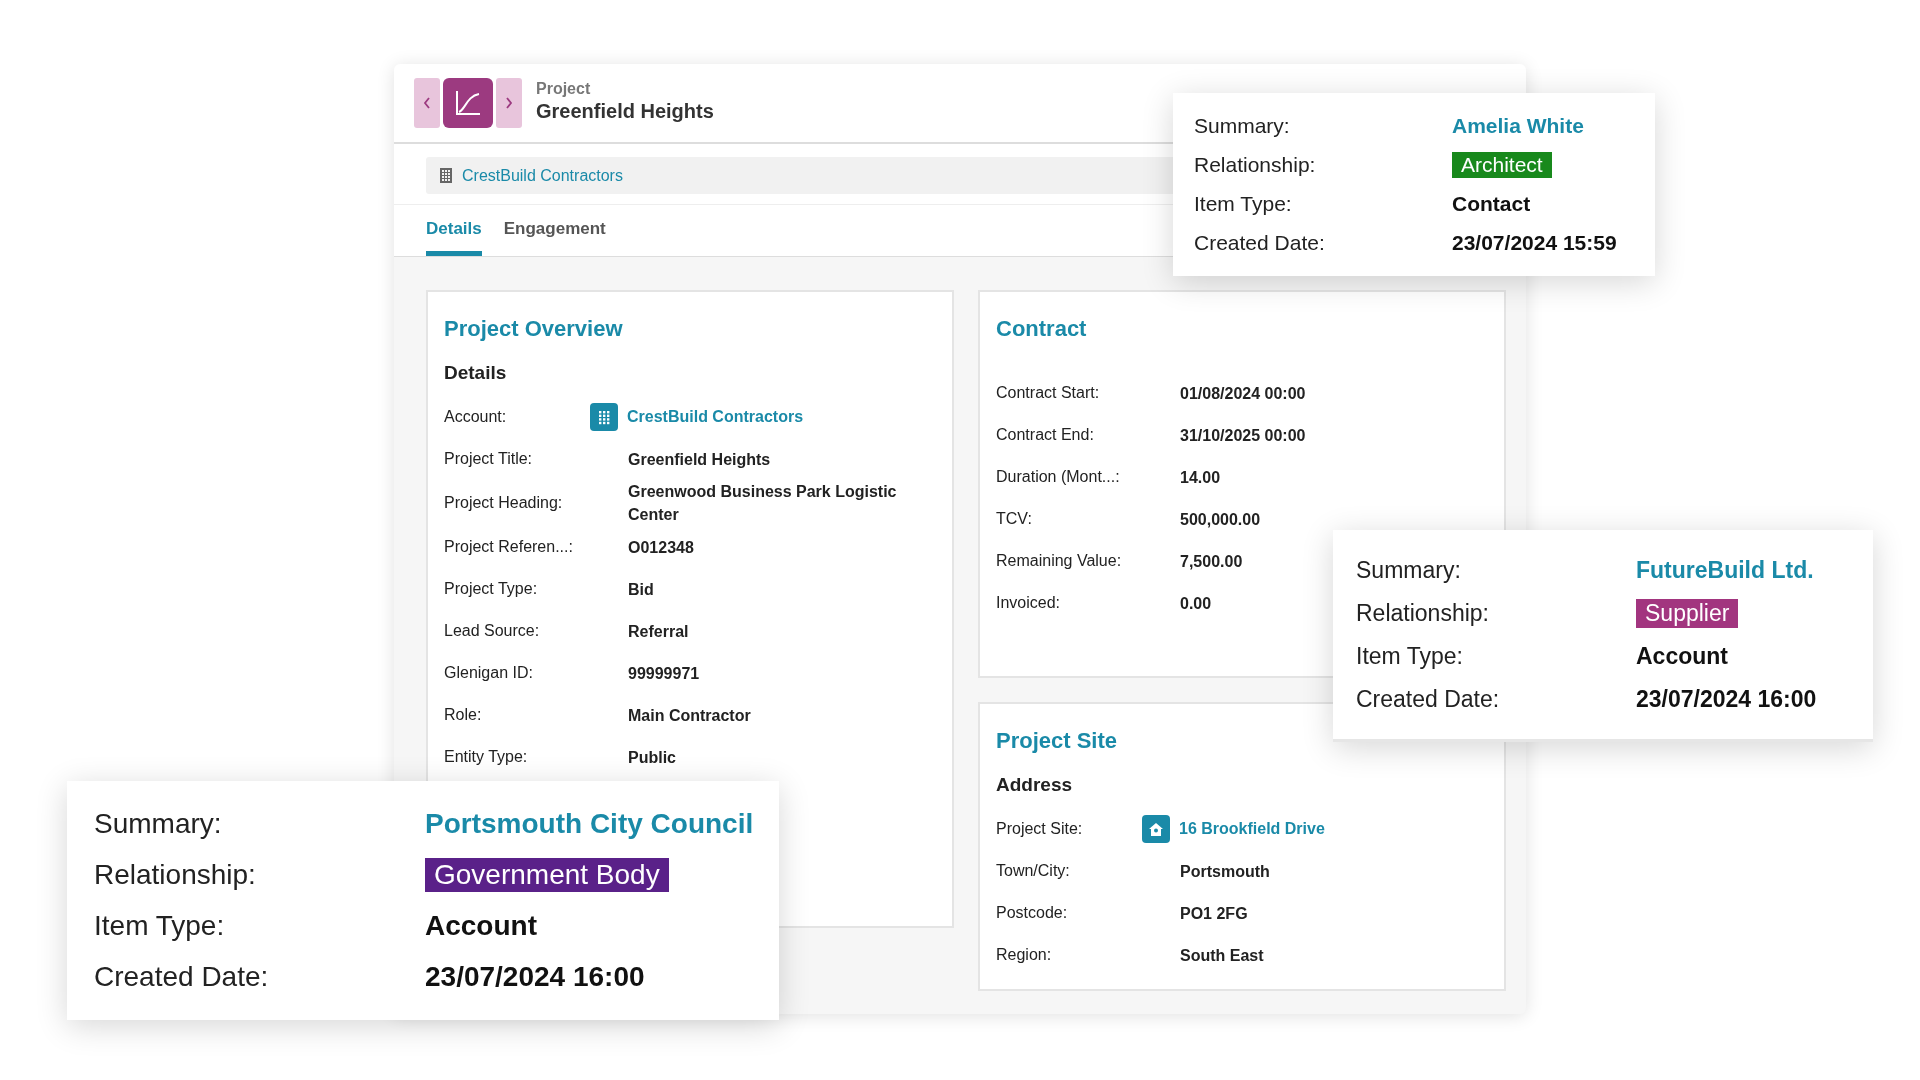 This screenshot has height=1080, width=1920. What do you see at coordinates (1222, 955) in the screenshot?
I see `field-value: South East` at bounding box center [1222, 955].